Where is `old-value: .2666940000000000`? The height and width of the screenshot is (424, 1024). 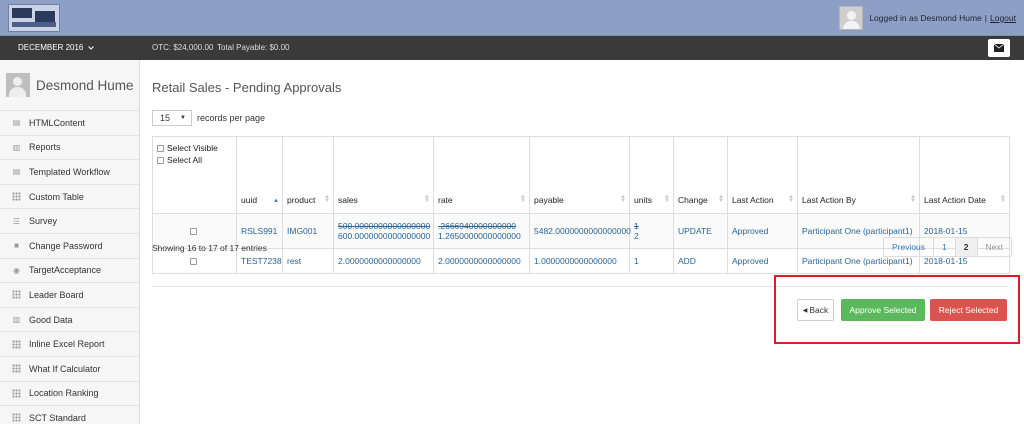 old-value: .2666940000000000 is located at coordinates (477, 226).